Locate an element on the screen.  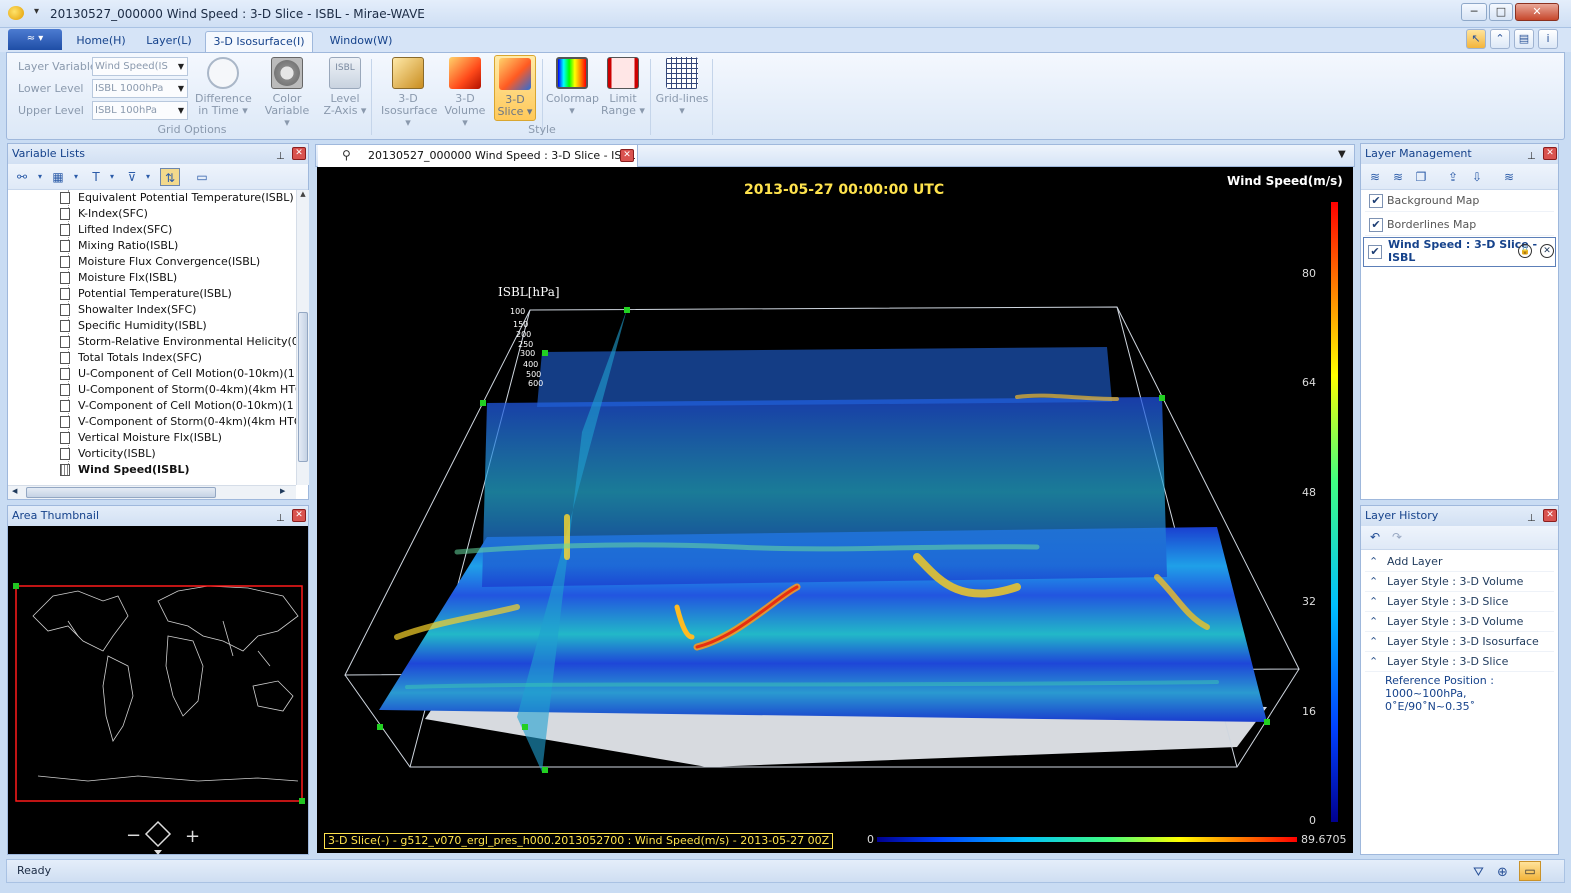
sort-icon: ⇅ is located at coordinates (170, 177).